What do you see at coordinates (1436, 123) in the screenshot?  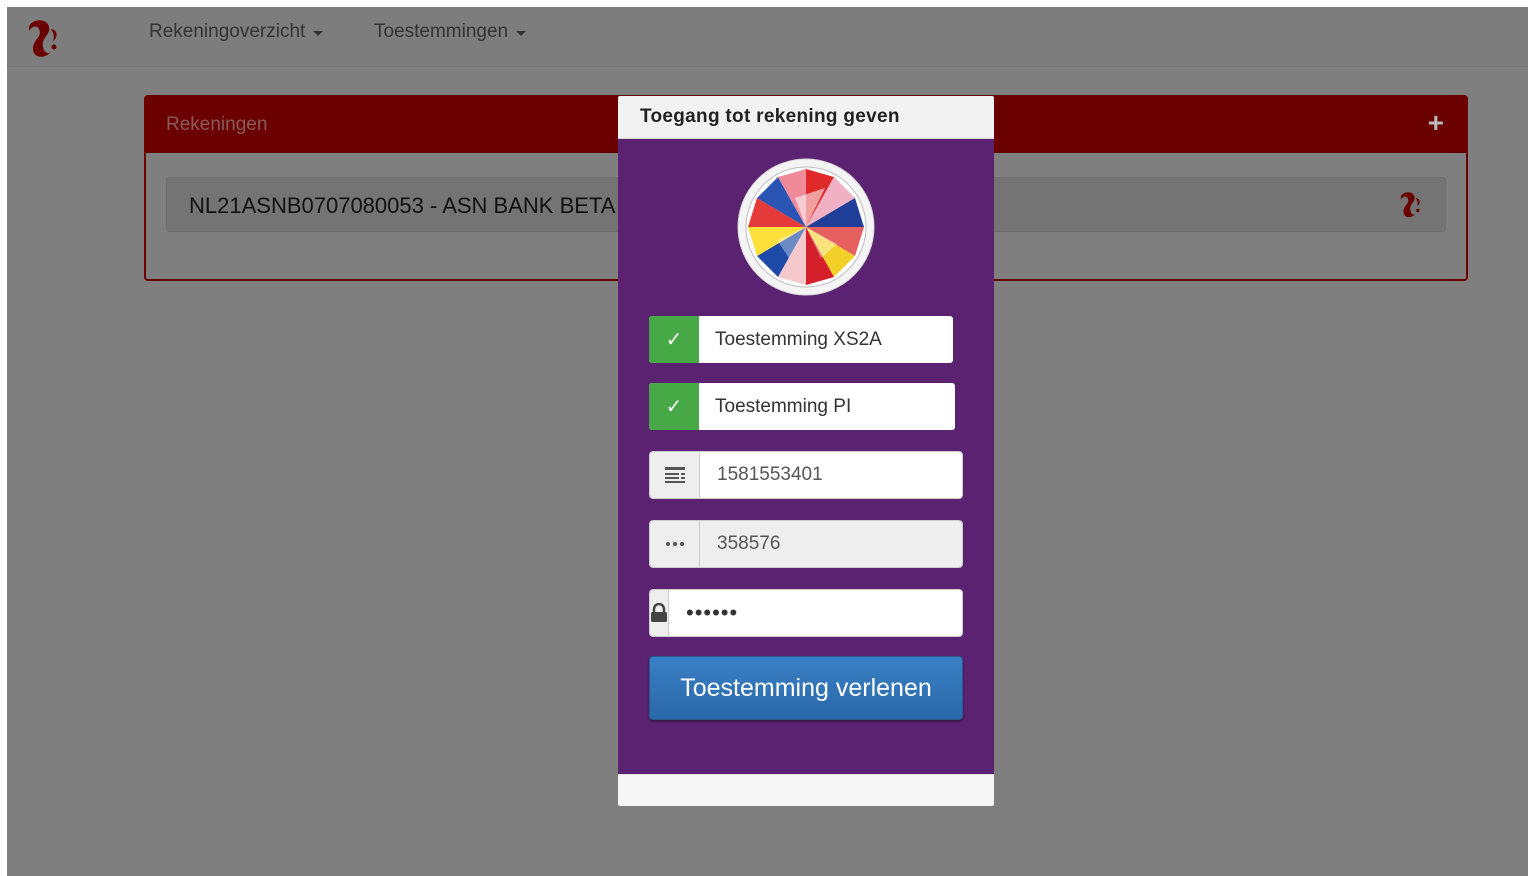 I see `plus-icon: +` at bounding box center [1436, 123].